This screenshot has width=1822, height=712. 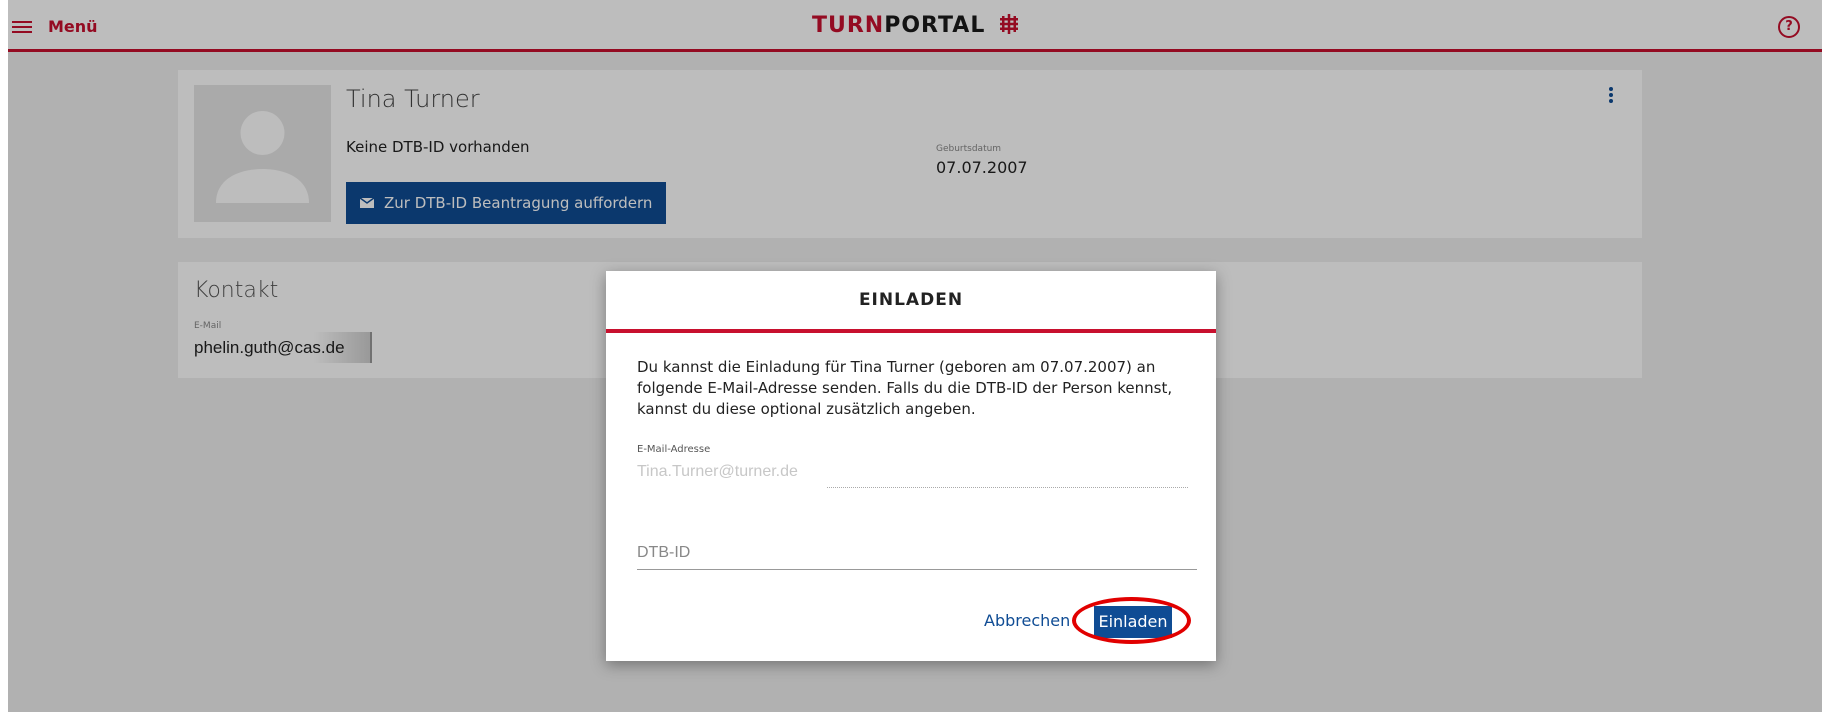 I want to click on cancel-button: Abbrechen, so click(x=1027, y=620).